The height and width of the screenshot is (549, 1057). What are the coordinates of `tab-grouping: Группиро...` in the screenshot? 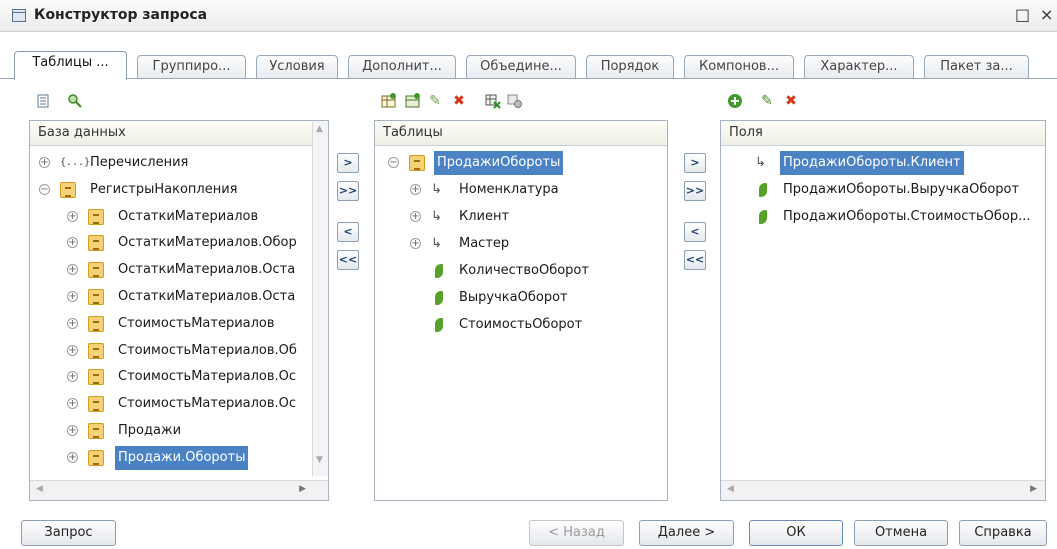 It's located at (191, 67).